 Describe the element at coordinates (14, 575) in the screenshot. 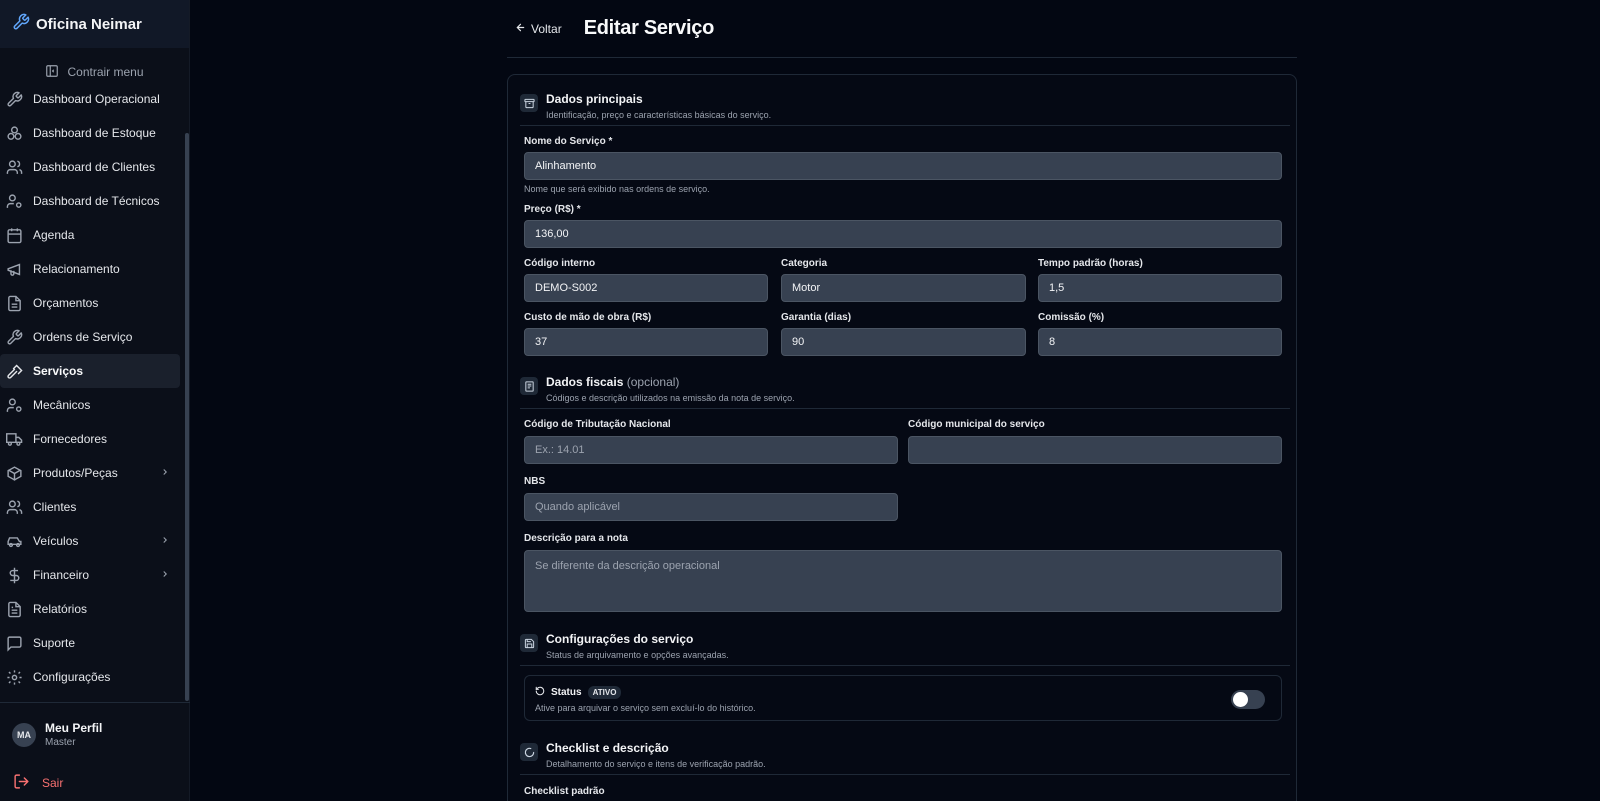

I see `dollar-icon` at that location.